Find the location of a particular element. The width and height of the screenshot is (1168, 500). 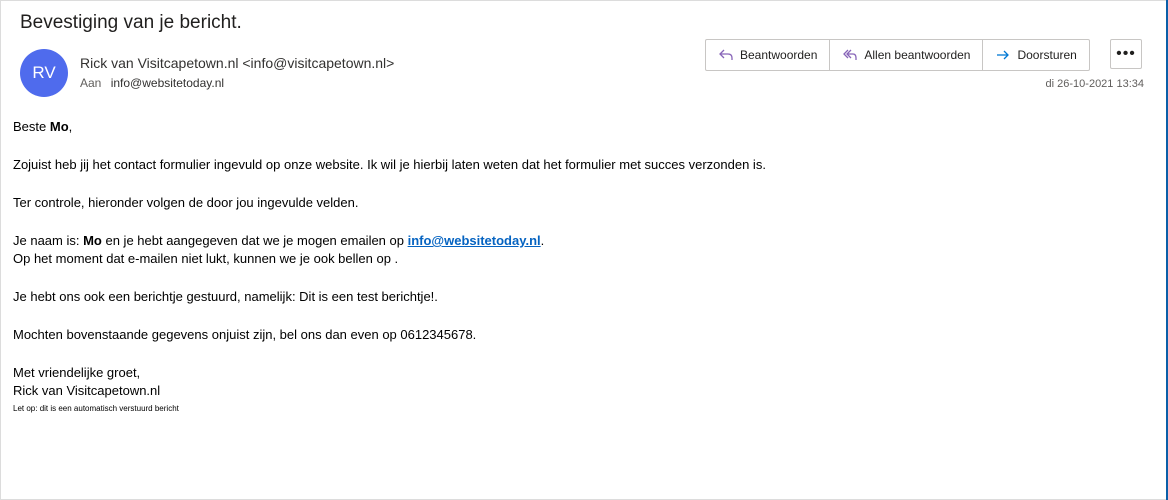

email-link: info@websitetoday.nl is located at coordinates (474, 240).